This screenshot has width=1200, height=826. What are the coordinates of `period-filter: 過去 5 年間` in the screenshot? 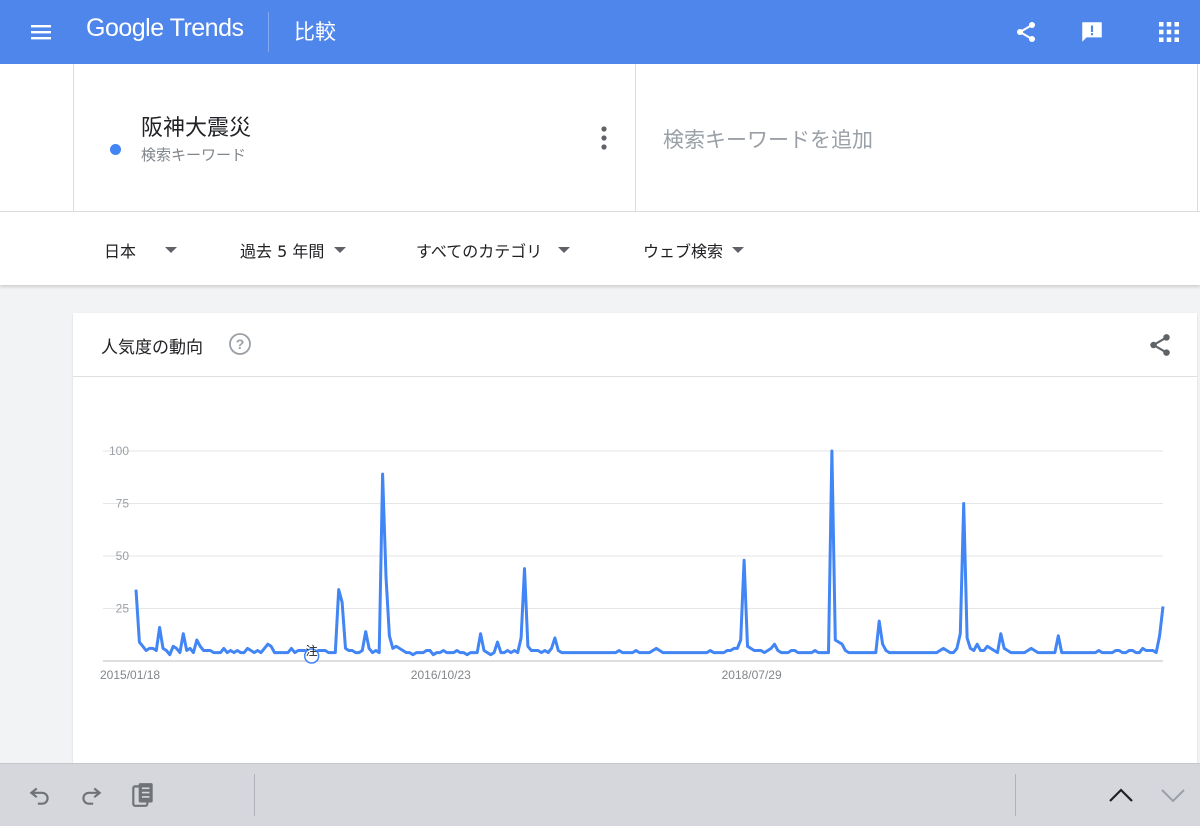 It's located at (293, 250).